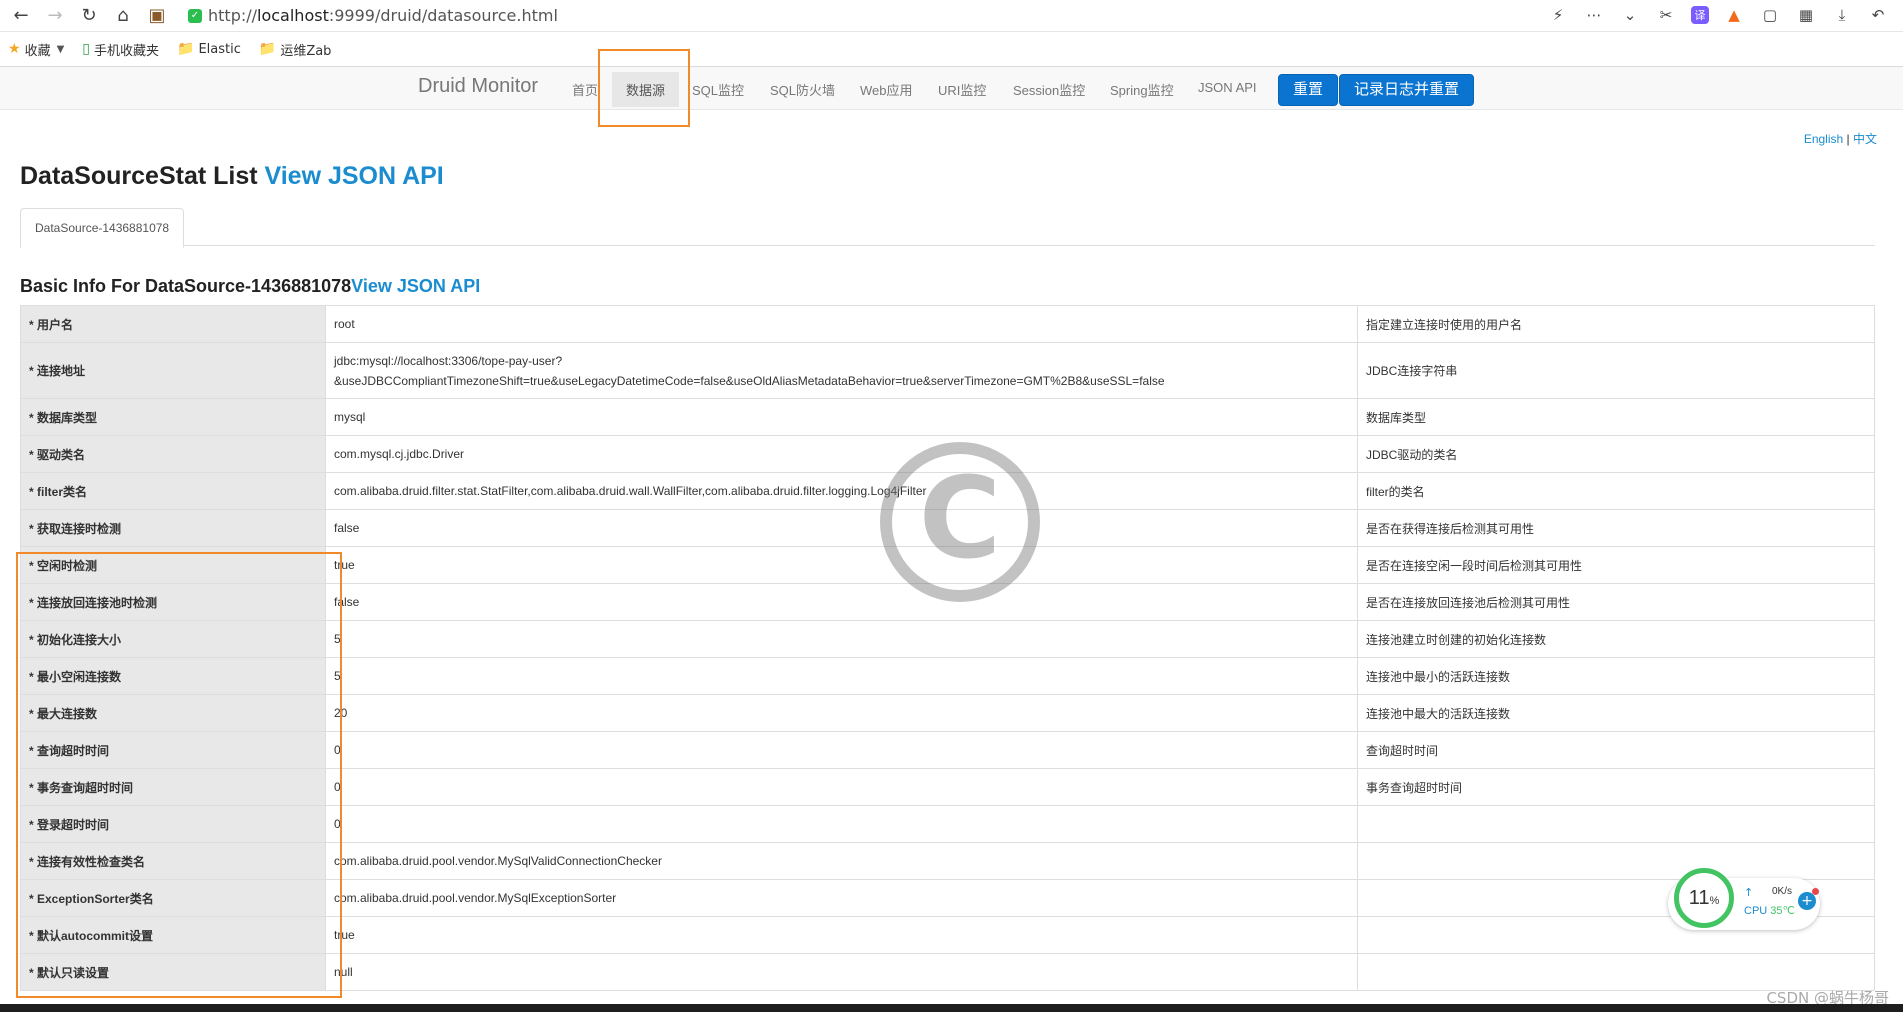  I want to click on section-title-text: Basic Info For DataSource-1436881078, so click(186, 286).